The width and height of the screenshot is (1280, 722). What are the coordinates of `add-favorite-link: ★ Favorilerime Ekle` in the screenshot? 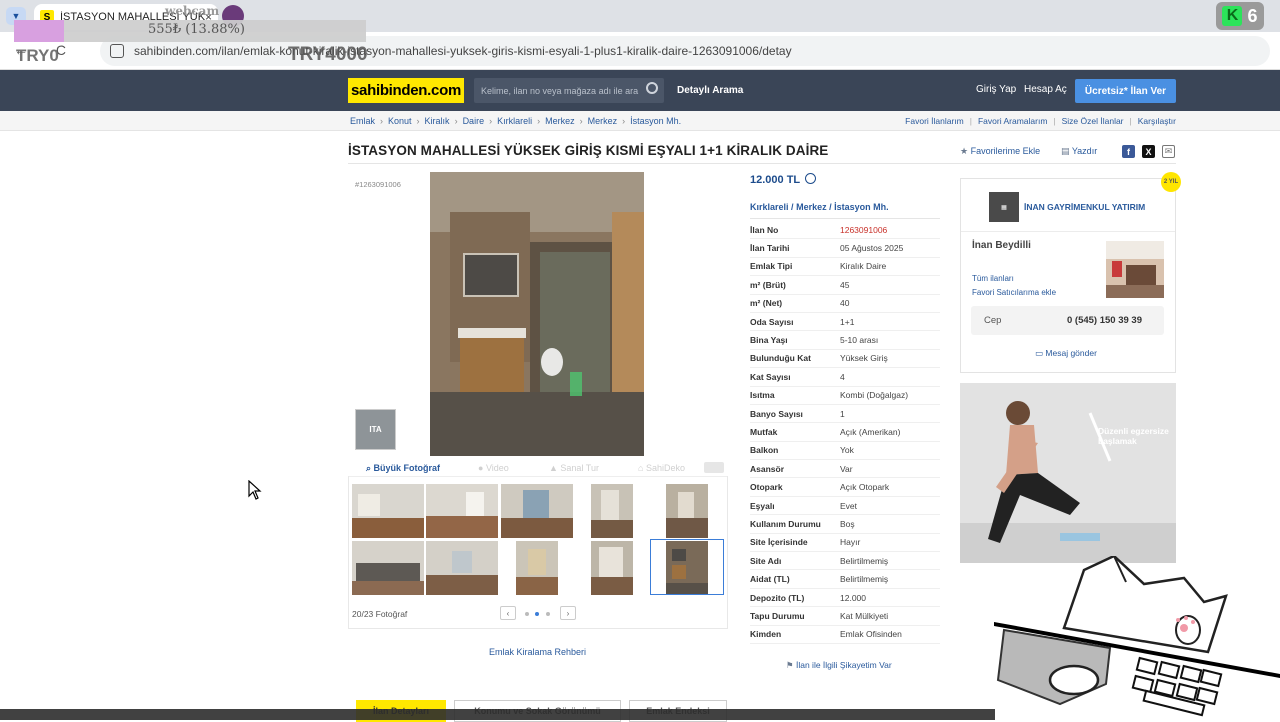 It's located at (1000, 151).